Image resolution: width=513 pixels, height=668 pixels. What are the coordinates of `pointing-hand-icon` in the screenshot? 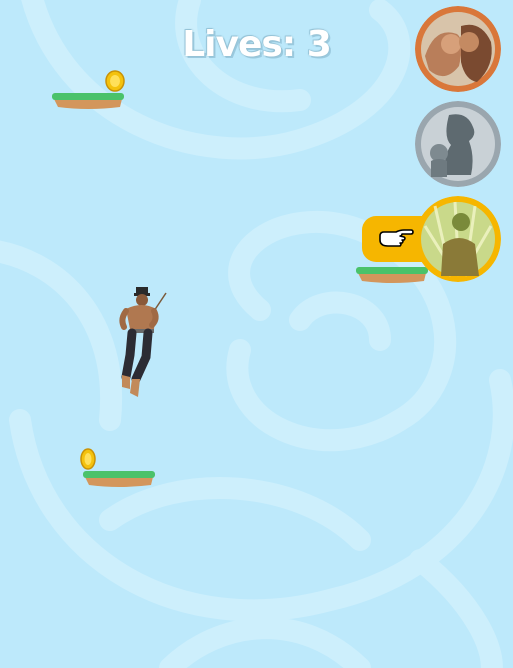 It's located at (396, 238).